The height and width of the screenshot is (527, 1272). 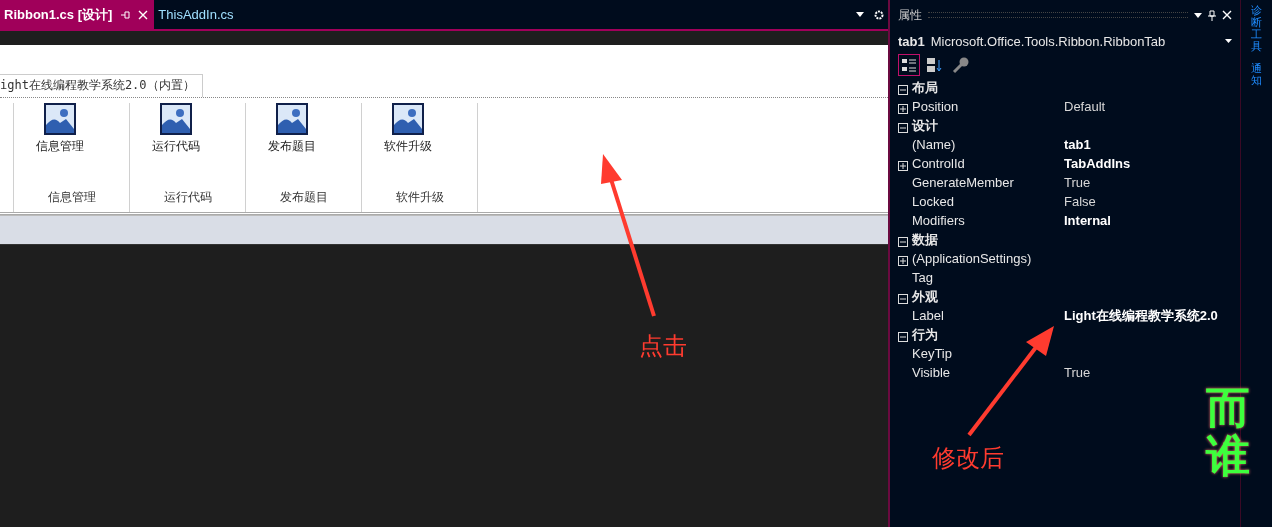 I want to click on editor-tab: ThisAddIn.cs, so click(x=197, y=14).